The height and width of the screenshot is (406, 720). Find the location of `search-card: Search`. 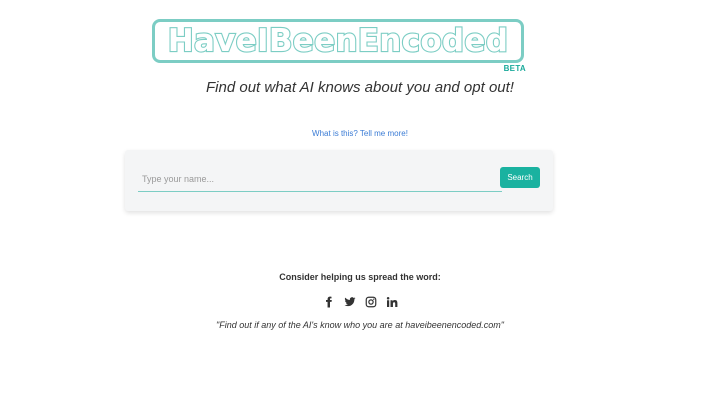

search-card: Search is located at coordinates (339, 180).